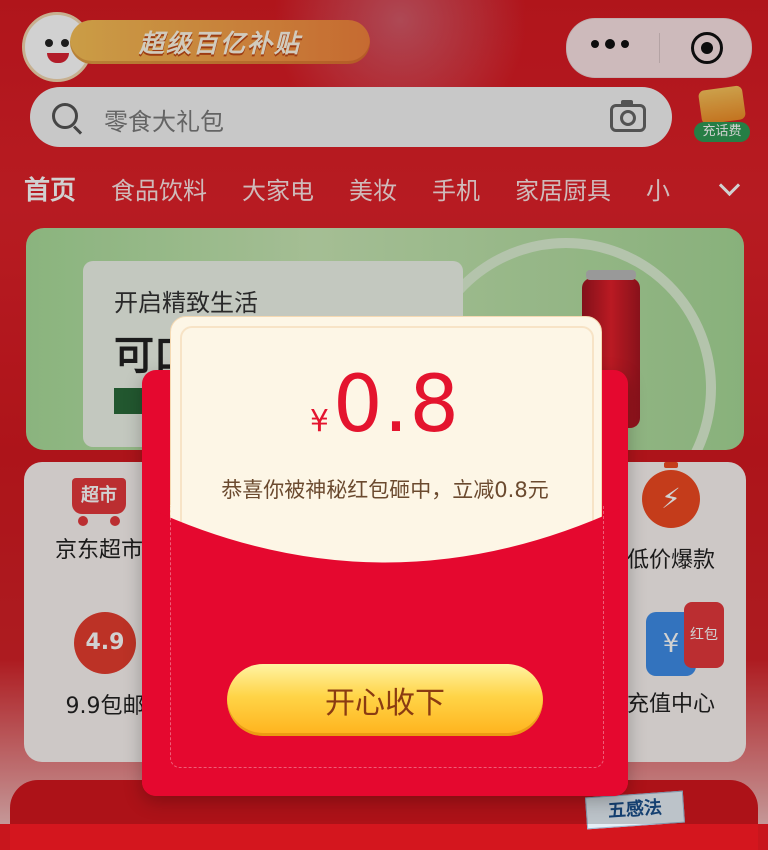  What do you see at coordinates (385, 490) in the screenshot?
I see `congrats-message: 恭喜你被神秘红包砸中，立减0.8元` at bounding box center [385, 490].